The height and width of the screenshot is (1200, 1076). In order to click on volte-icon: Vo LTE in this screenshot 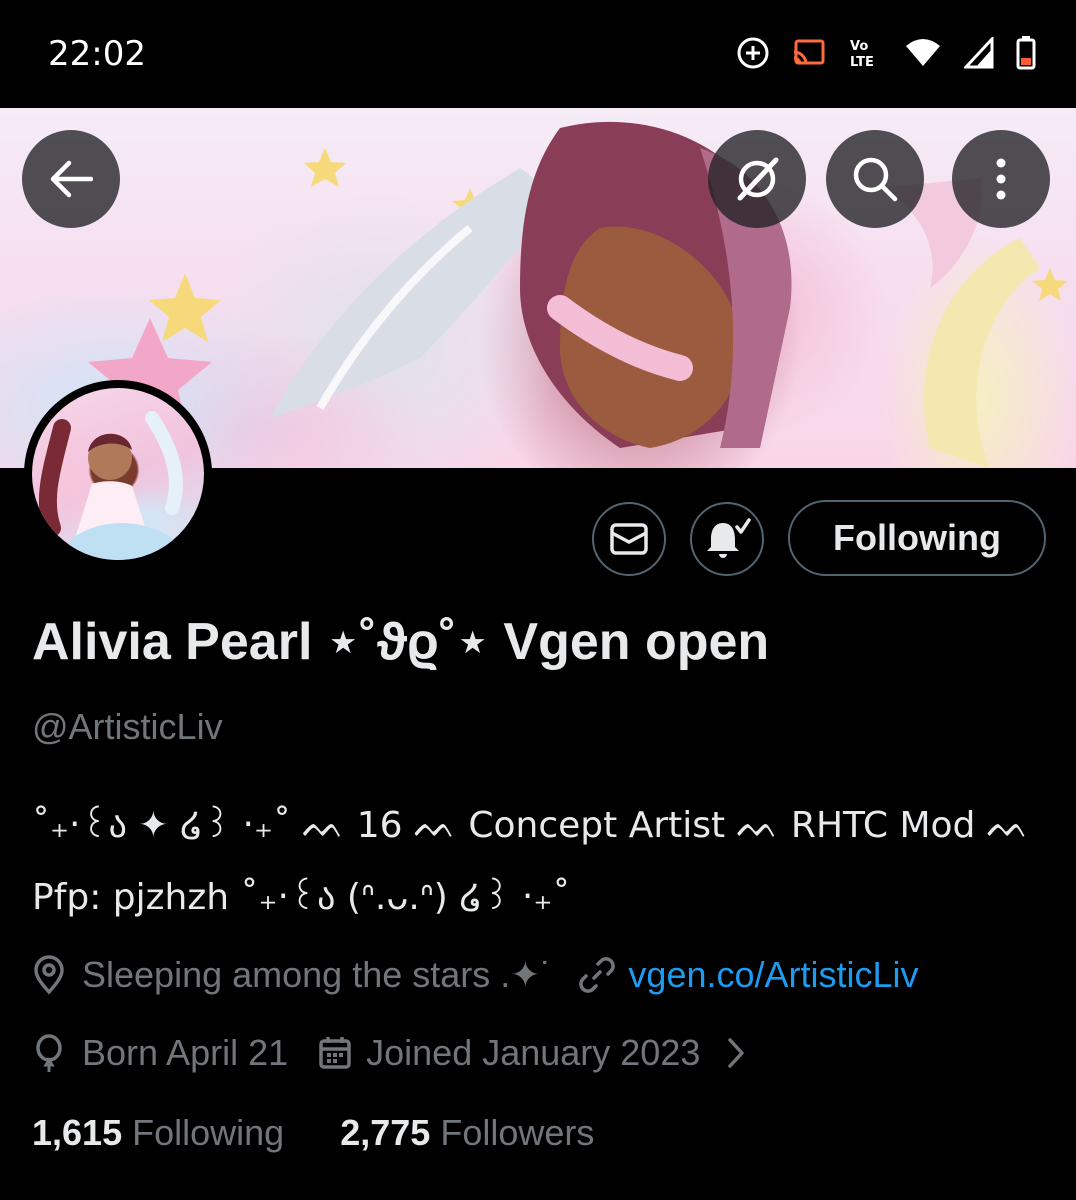, I will do `click(862, 54)`.